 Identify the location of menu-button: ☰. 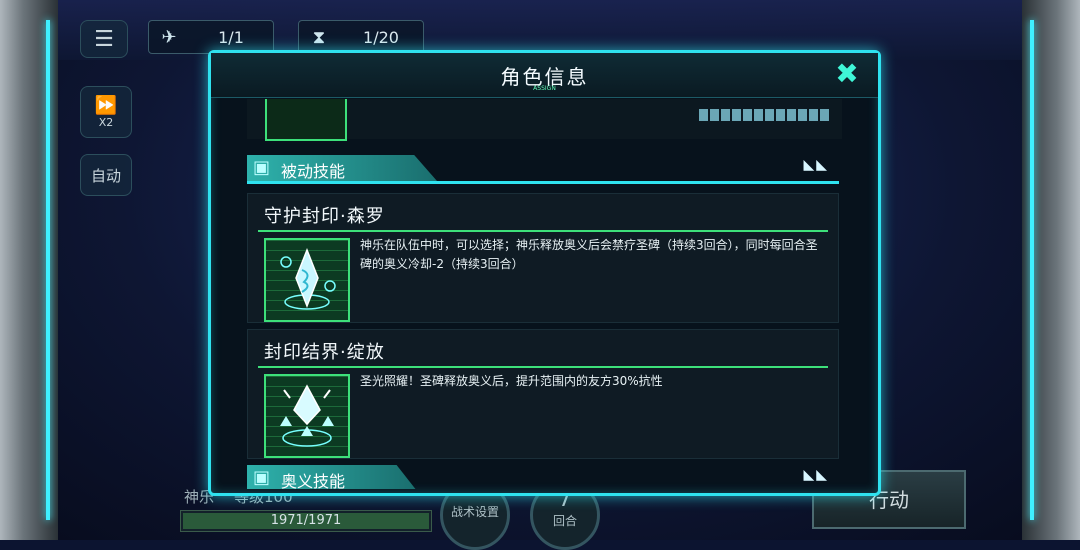
(104, 39).